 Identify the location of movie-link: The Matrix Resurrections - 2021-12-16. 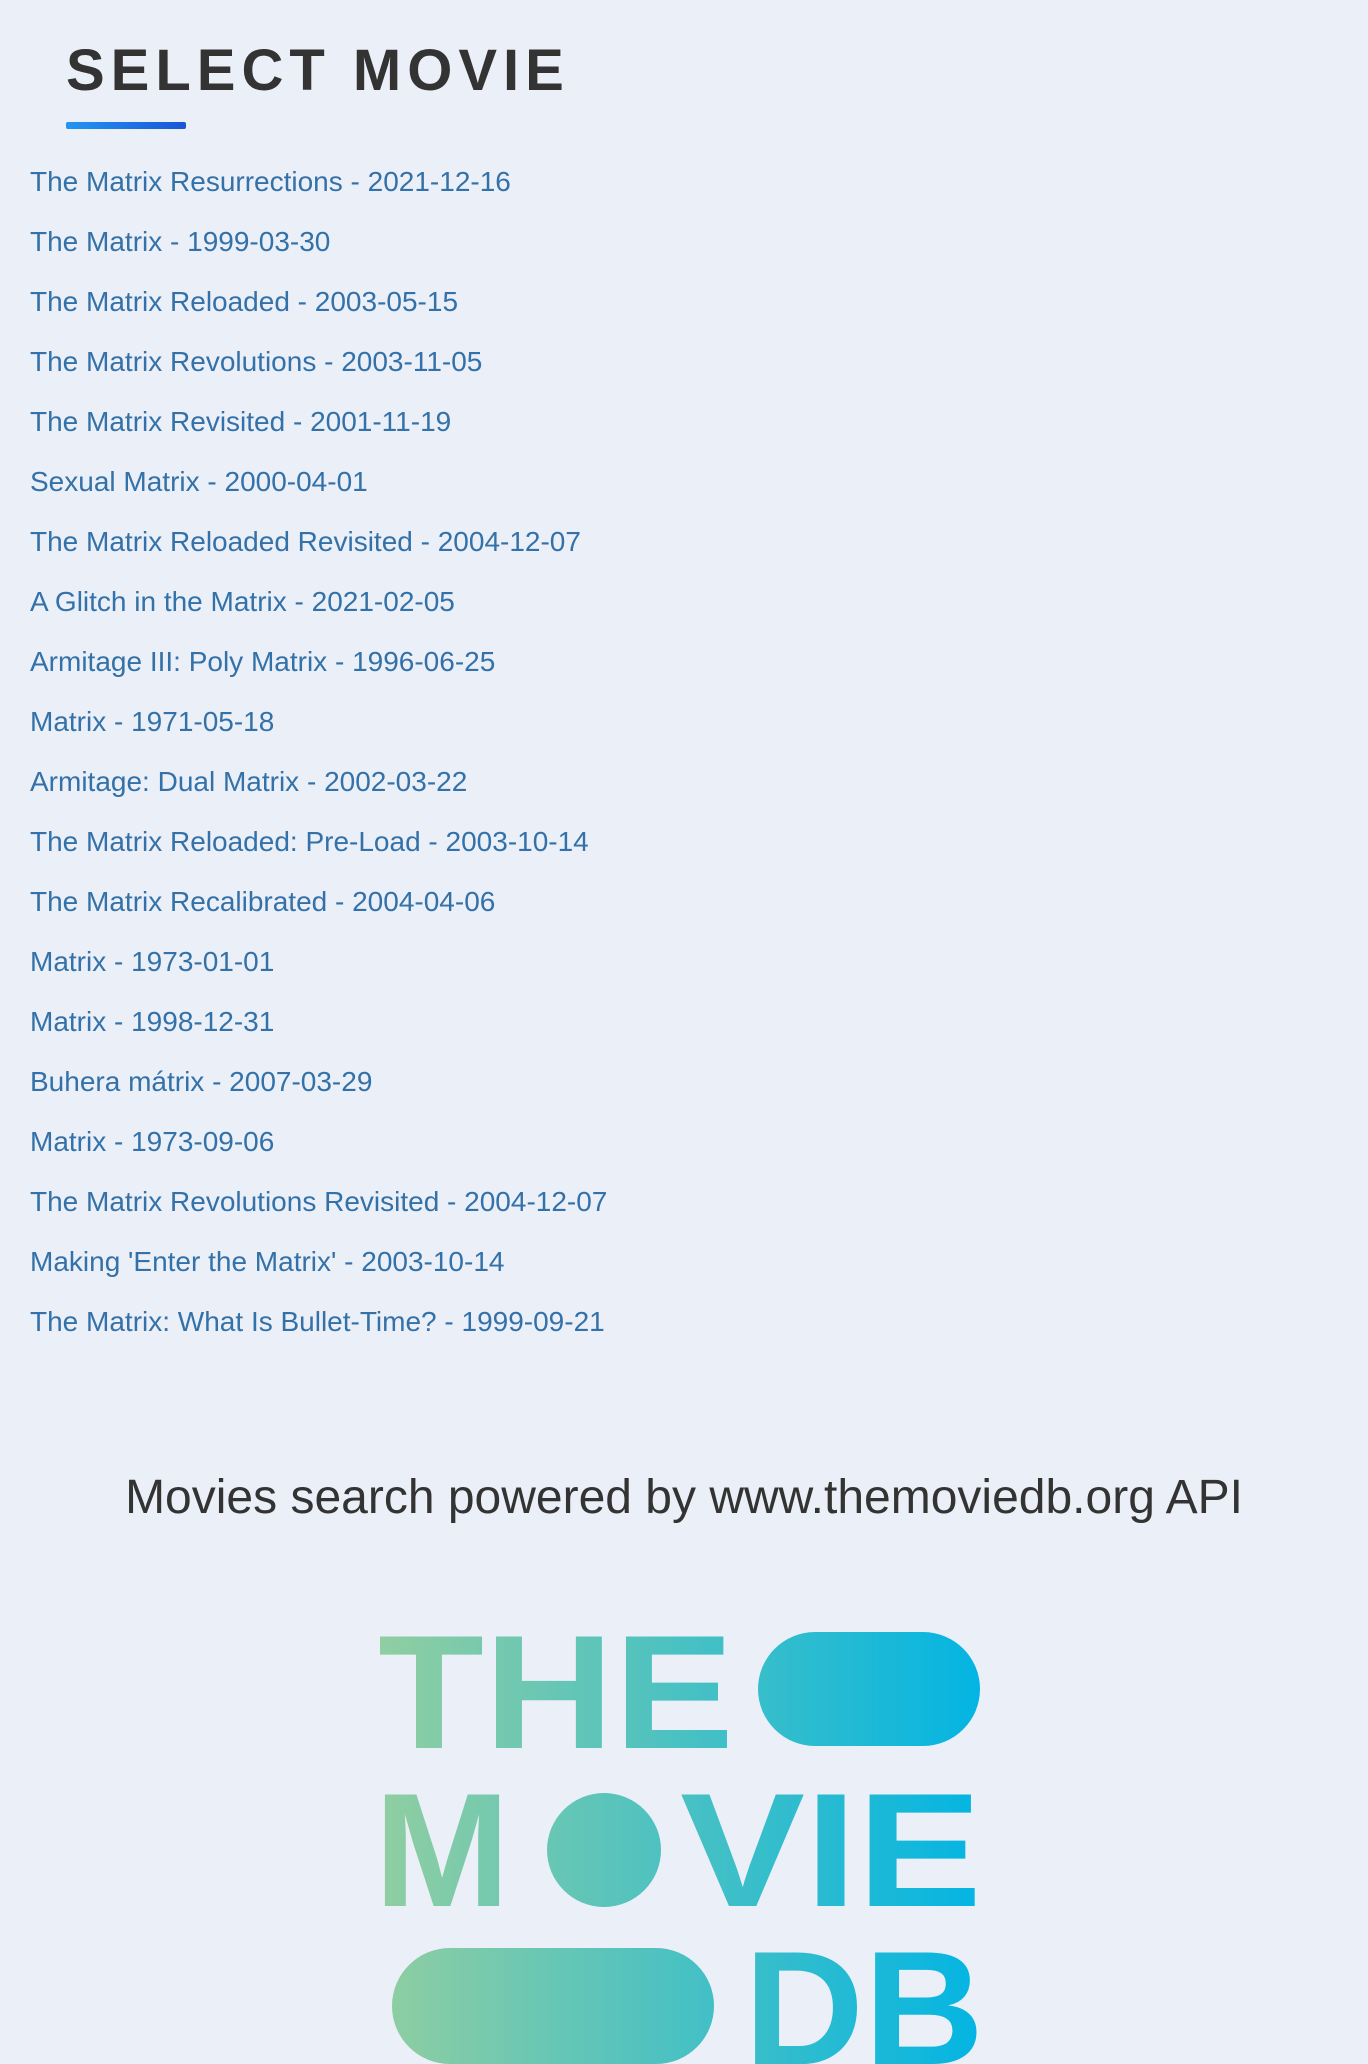
(270, 181).